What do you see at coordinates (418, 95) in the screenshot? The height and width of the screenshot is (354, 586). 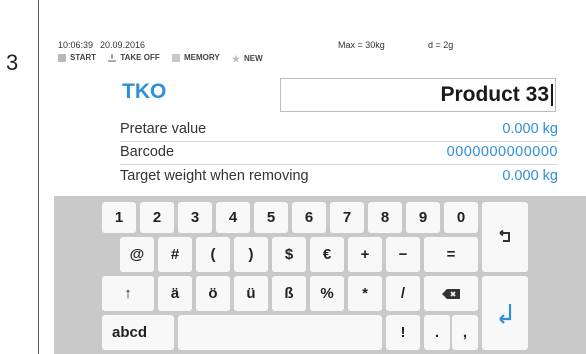 I see `product-name-input` at bounding box center [418, 95].